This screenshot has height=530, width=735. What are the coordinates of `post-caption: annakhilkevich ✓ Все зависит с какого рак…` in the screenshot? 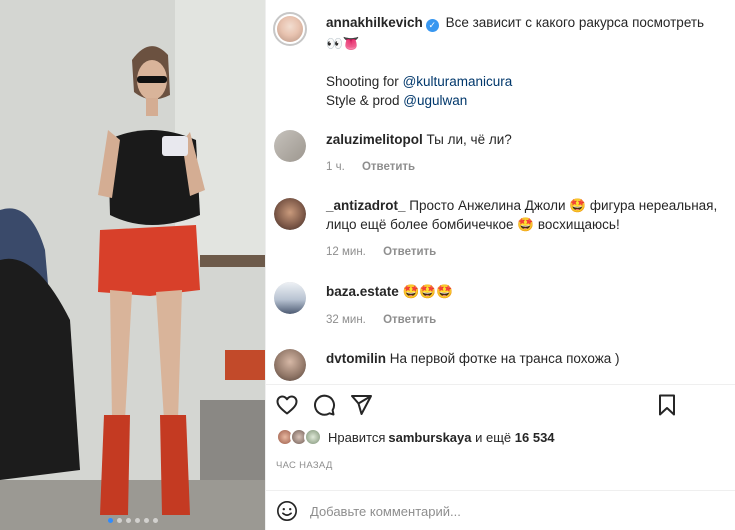 It's located at (526, 61).